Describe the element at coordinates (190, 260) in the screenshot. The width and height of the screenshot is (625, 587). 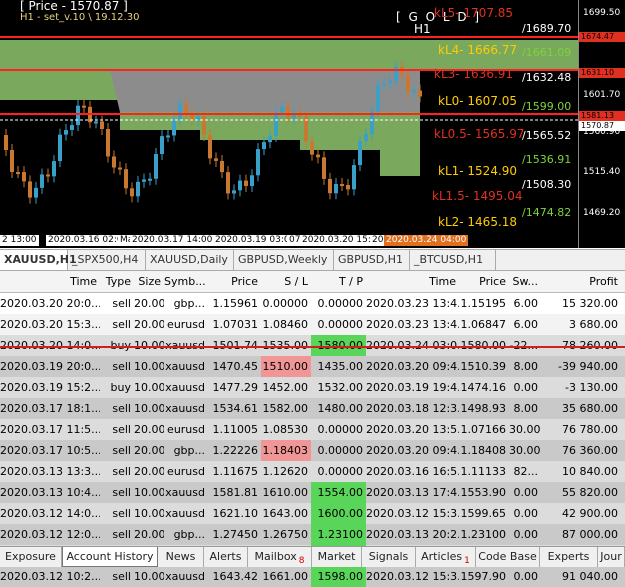
I see `chart-tab: XAUUSD,Daily` at that location.